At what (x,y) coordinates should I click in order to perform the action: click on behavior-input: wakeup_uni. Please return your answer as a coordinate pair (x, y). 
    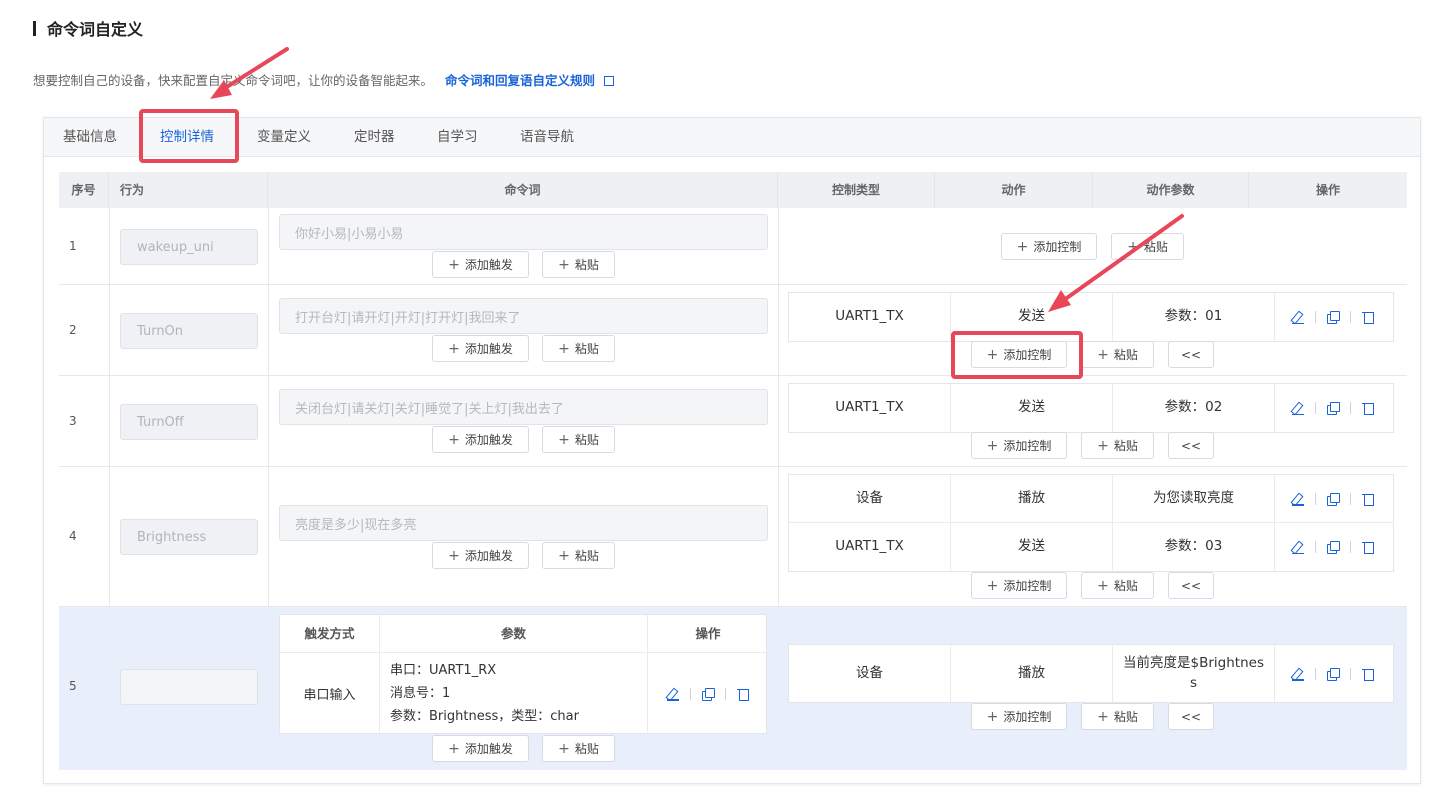
    Looking at the image, I should click on (189, 247).